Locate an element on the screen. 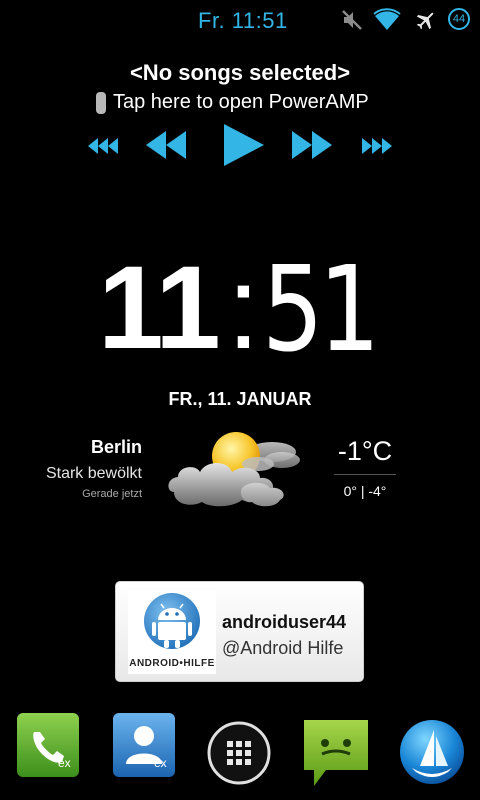 This screenshot has height=800, width=480. weather-condition: Stark bewölkt is located at coordinates (93, 473).